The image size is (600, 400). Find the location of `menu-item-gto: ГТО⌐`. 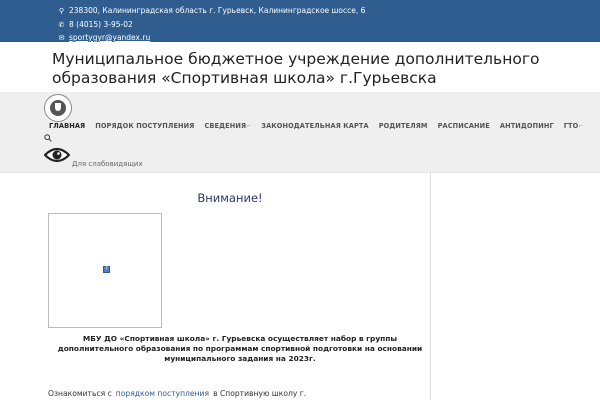

menu-item-gto: ГТО⌐ is located at coordinates (574, 126).